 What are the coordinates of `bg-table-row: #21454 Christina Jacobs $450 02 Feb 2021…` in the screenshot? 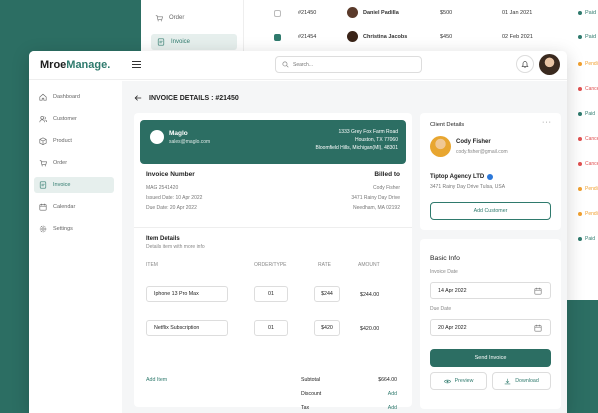 It's located at (424, 38).